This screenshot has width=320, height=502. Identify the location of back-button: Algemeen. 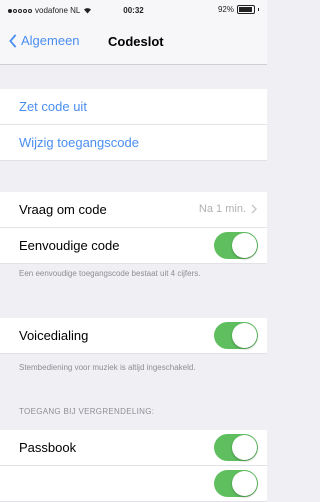
(44, 40).